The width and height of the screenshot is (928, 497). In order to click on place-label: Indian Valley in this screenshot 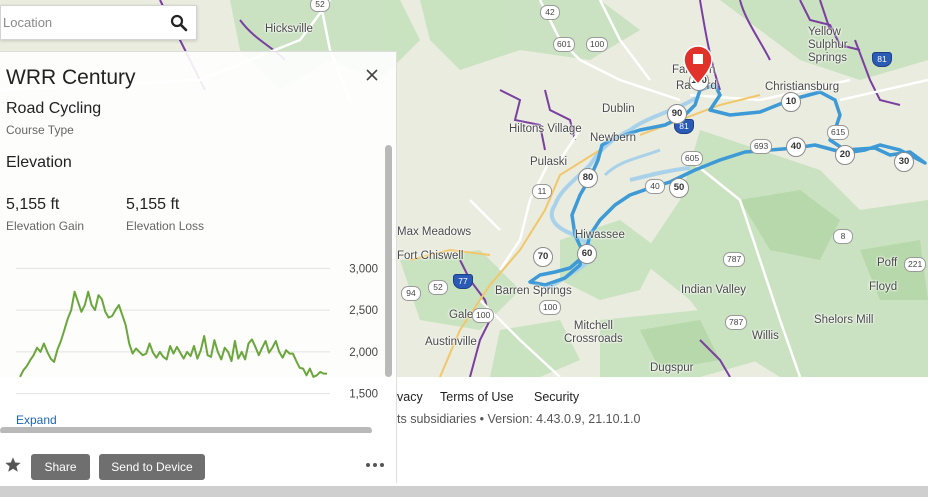, I will do `click(713, 290)`.